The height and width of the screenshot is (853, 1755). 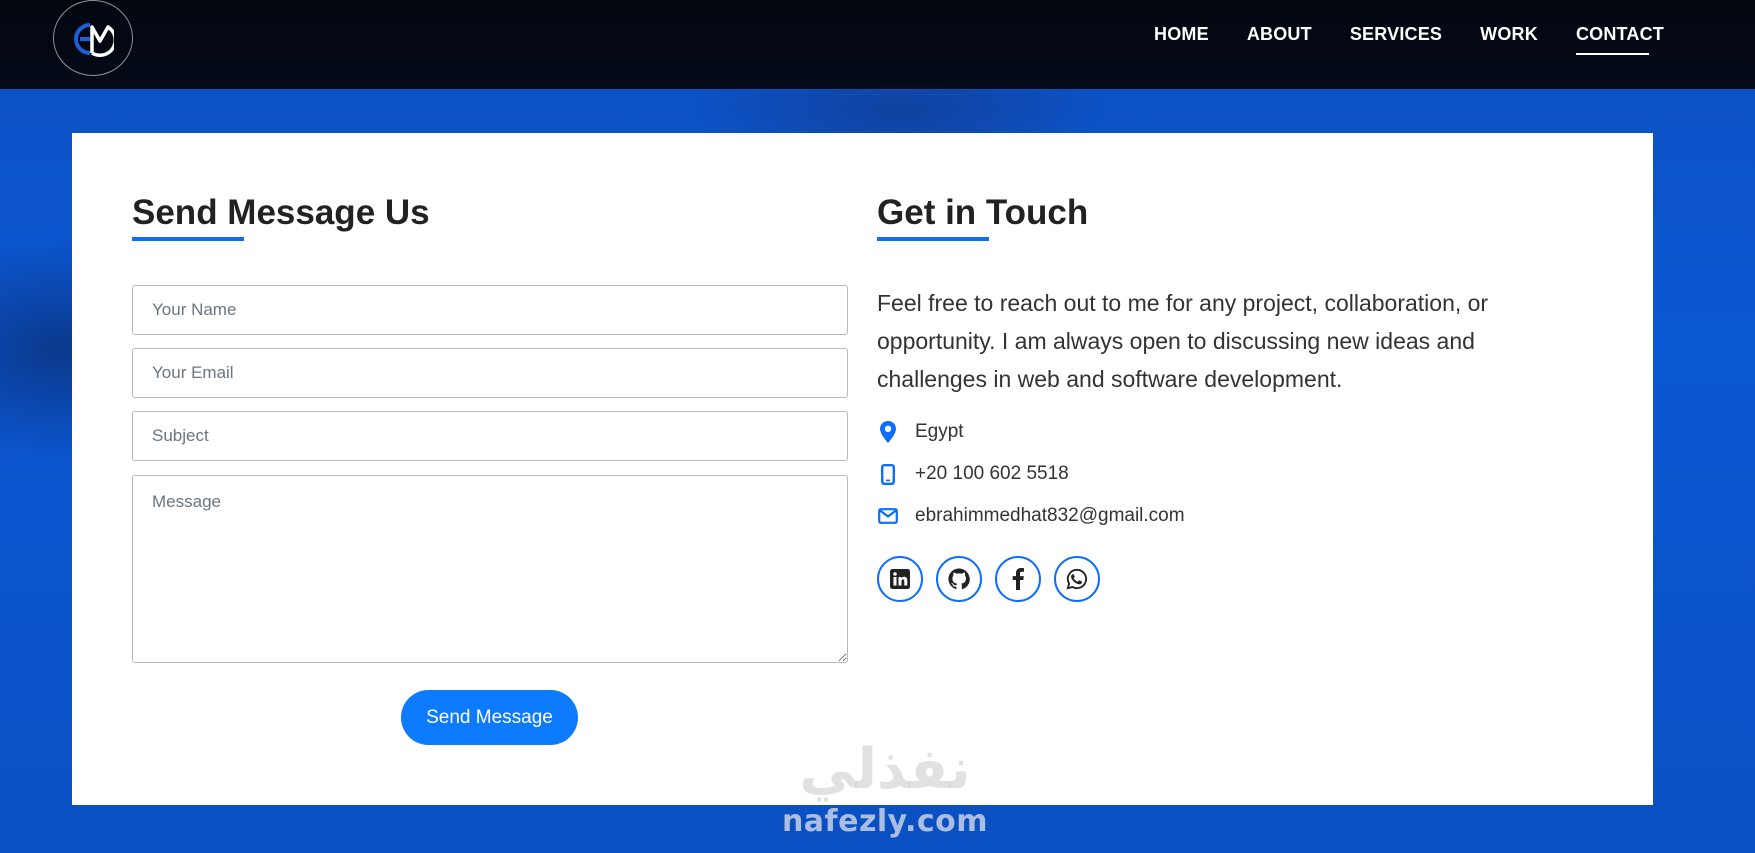 I want to click on whatsapp-icon, so click(x=1077, y=579).